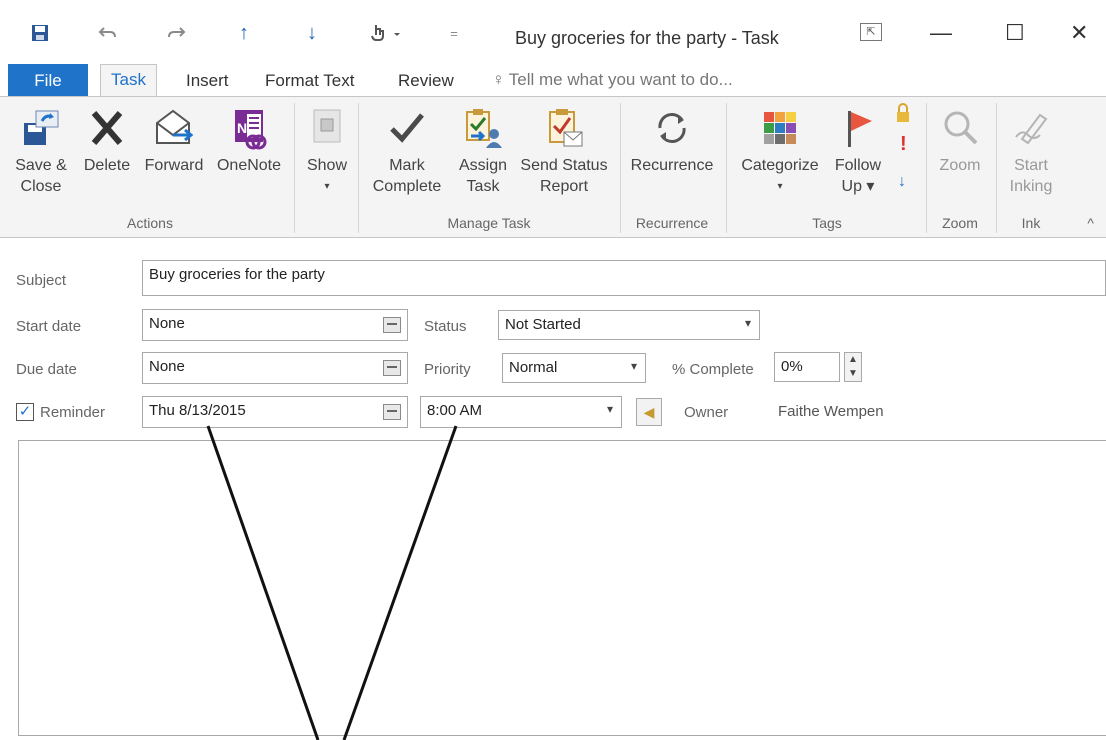 The height and width of the screenshot is (740, 1106). I want to click on close-button: ✕, so click(1079, 33).